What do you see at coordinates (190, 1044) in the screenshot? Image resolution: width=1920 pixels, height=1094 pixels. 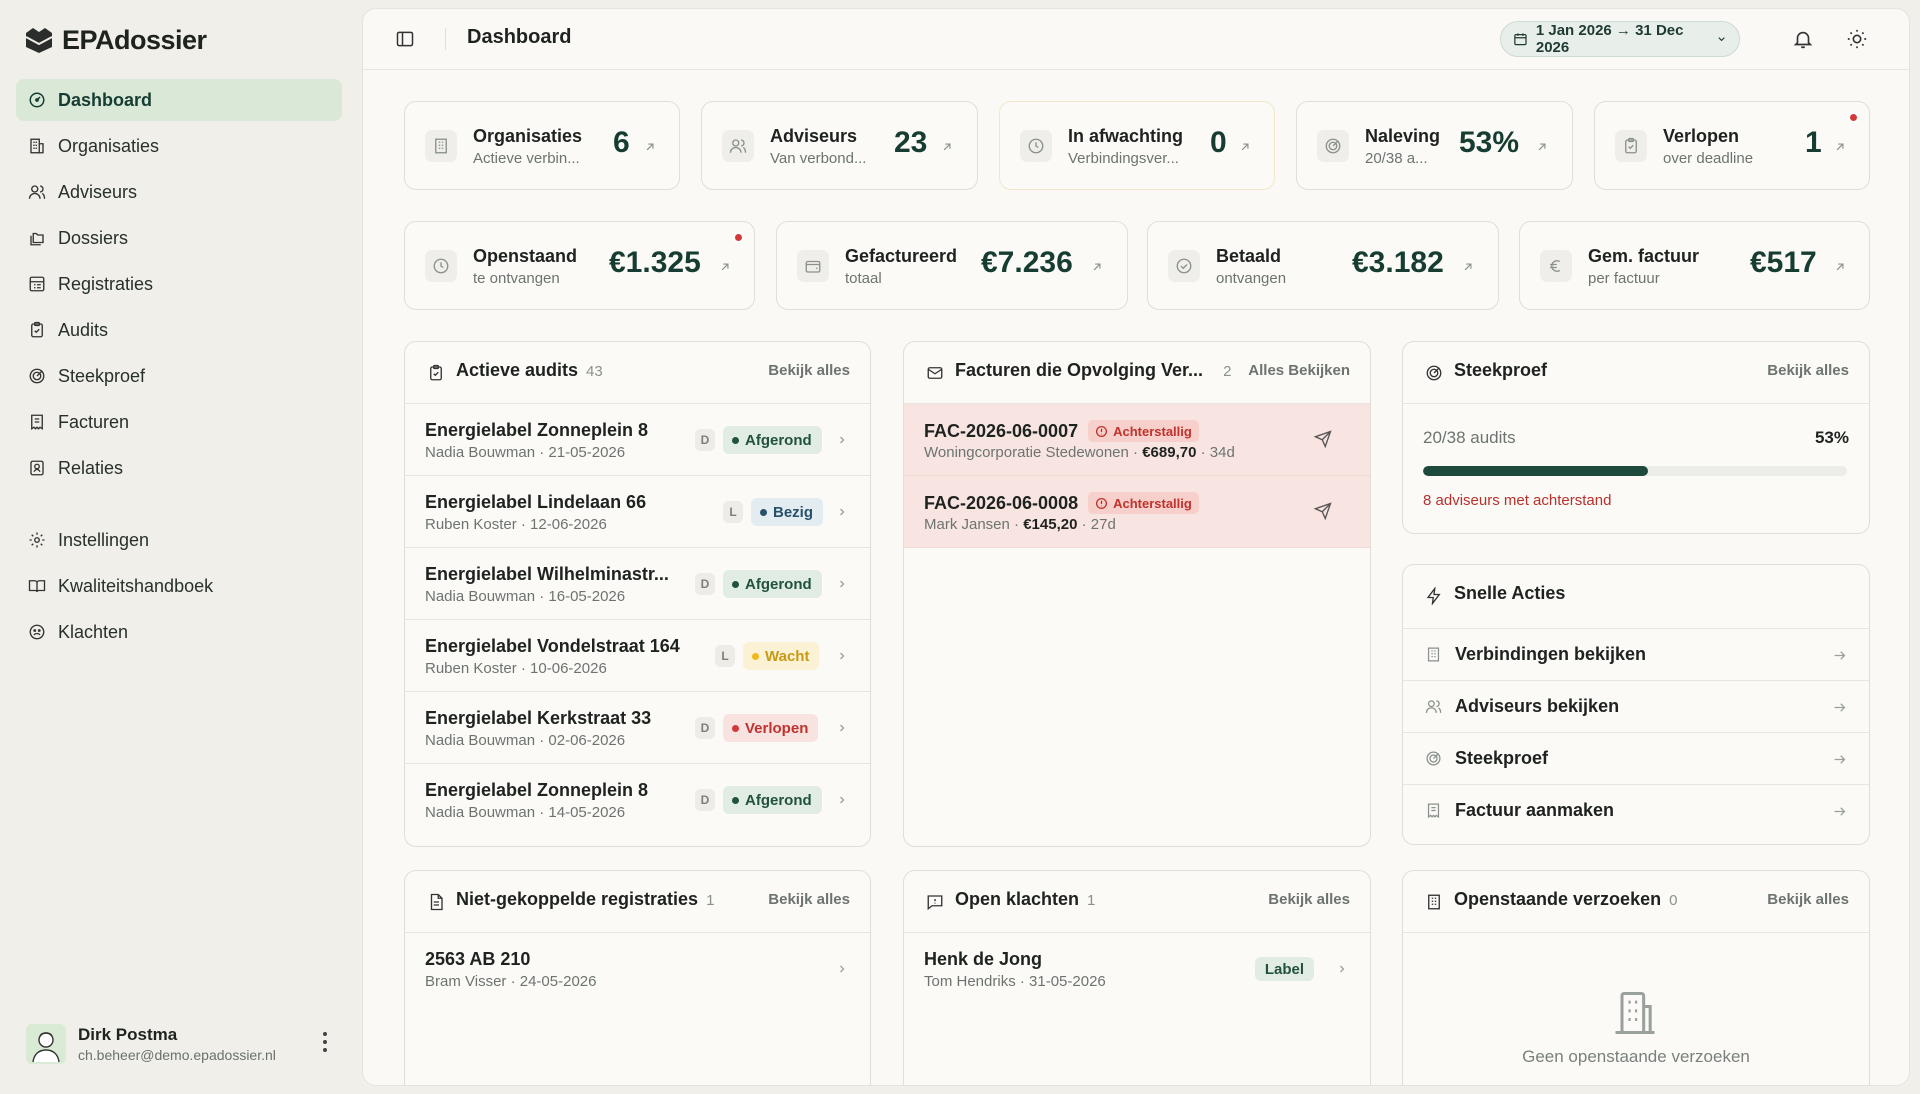 I see `user-text: Dirk Postma ch.beheer@demo.epadossier.nl` at bounding box center [190, 1044].